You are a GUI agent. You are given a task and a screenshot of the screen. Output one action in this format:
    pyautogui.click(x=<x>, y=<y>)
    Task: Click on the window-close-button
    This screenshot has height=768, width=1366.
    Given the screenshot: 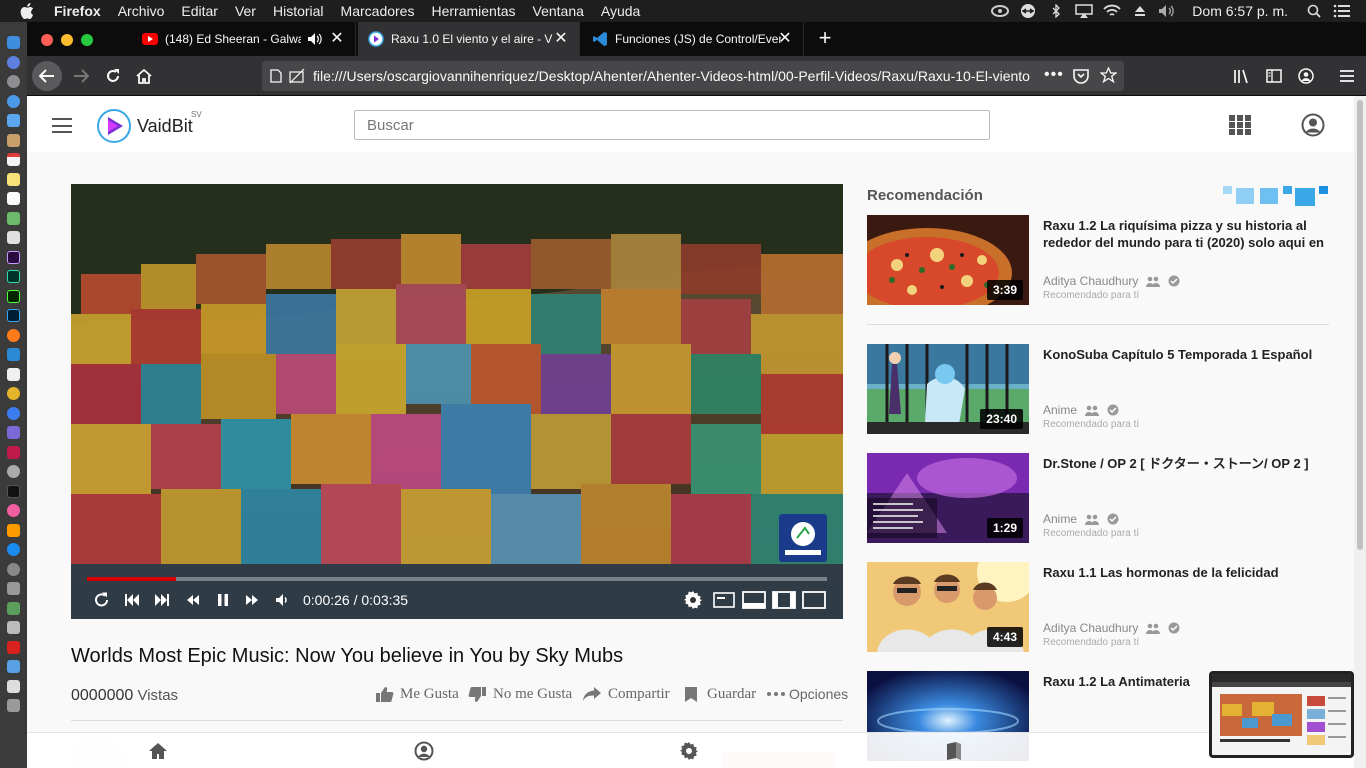 What is the action you would take?
    pyautogui.click(x=47, y=40)
    